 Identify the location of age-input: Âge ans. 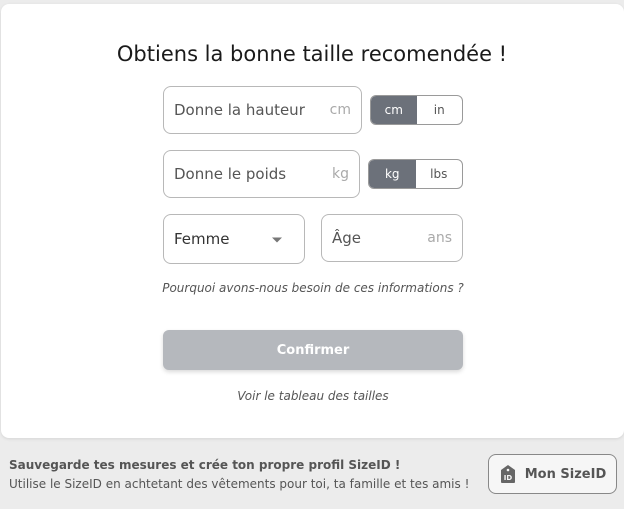
(392, 238).